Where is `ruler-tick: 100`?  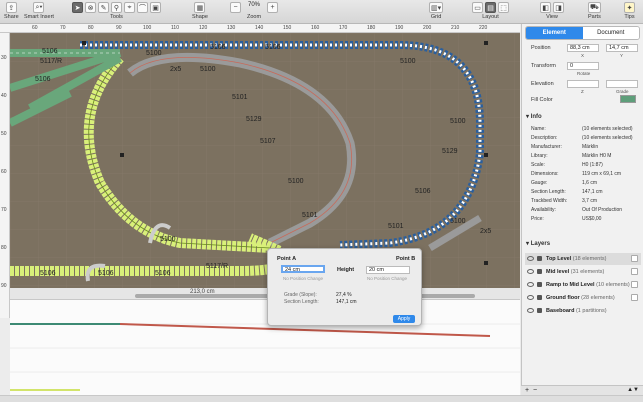 ruler-tick: 100 is located at coordinates (147, 28).